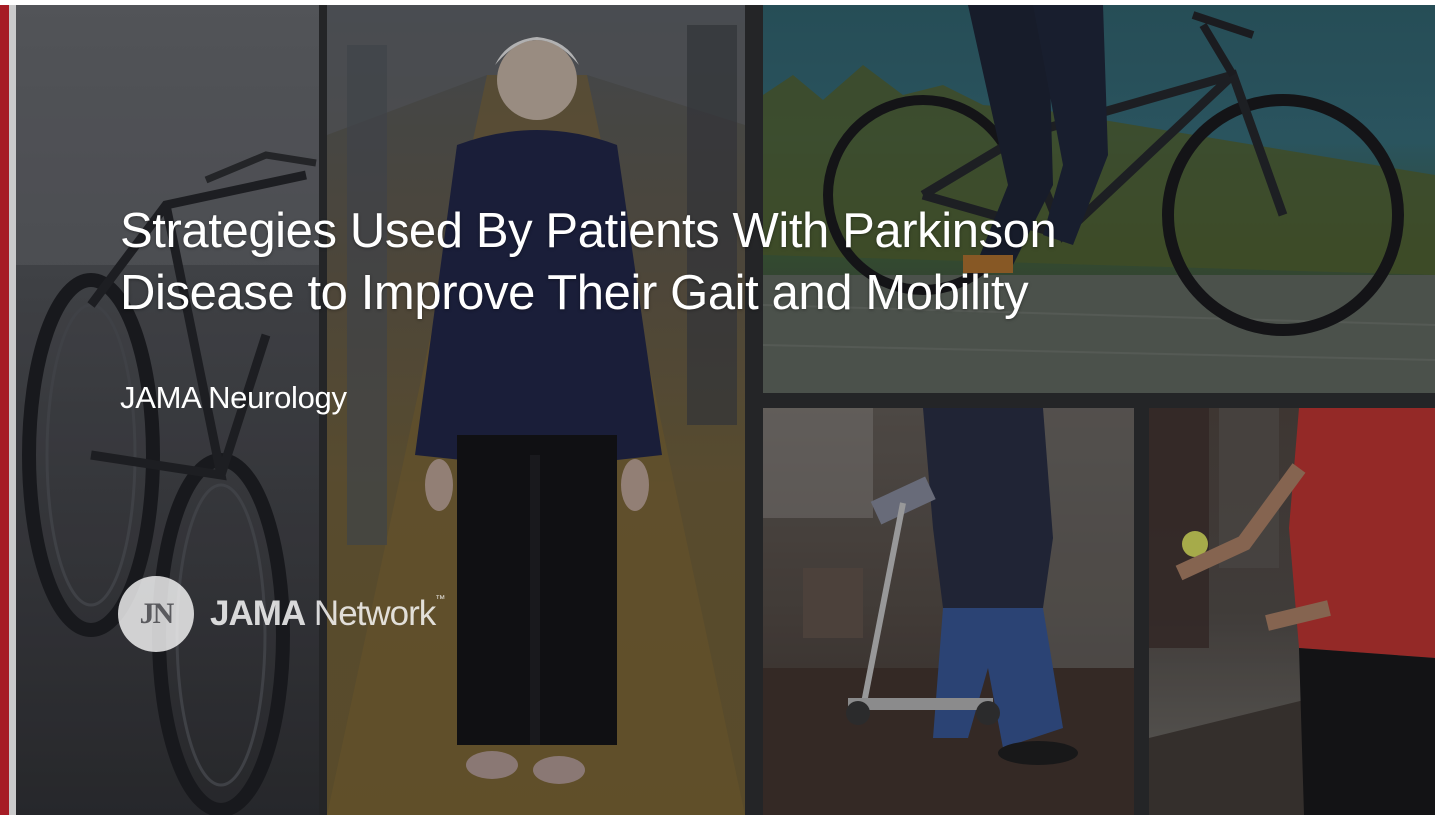 This screenshot has height=815, width=1435. Describe the element at coordinates (1292, 611) in the screenshot. I see `photo-ball-exercise` at that location.